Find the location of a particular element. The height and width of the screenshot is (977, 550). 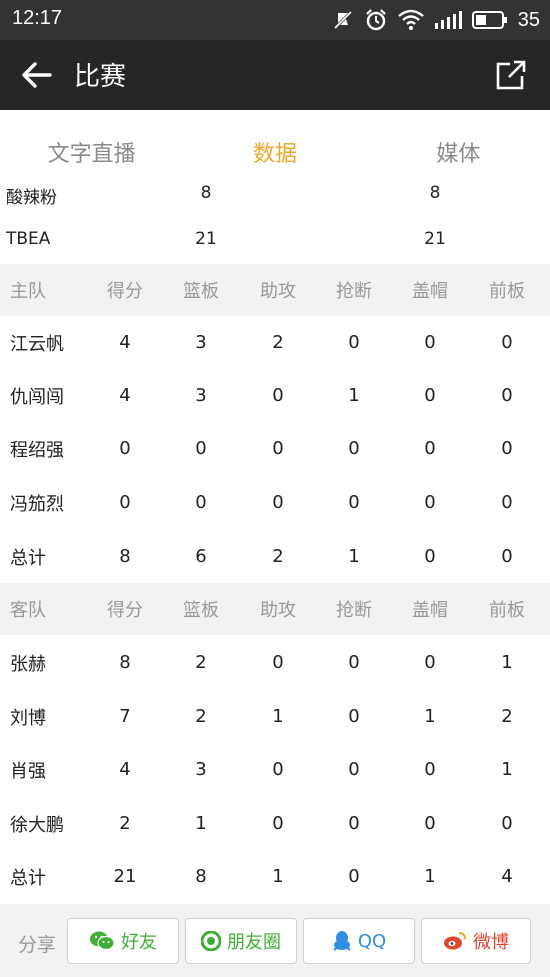

share-moments-button: 朋友圈 is located at coordinates (241, 941).